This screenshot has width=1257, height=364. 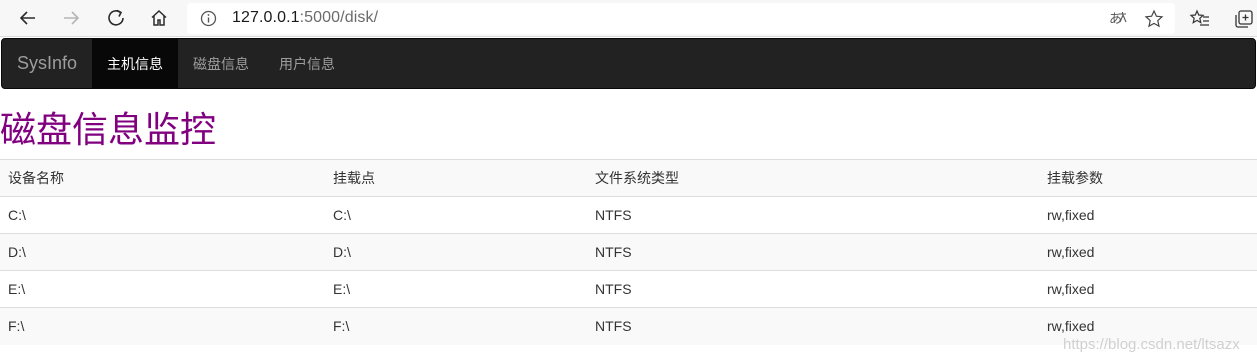 What do you see at coordinates (135, 63) in the screenshot?
I see `nav-item-host-info: 主机信息` at bounding box center [135, 63].